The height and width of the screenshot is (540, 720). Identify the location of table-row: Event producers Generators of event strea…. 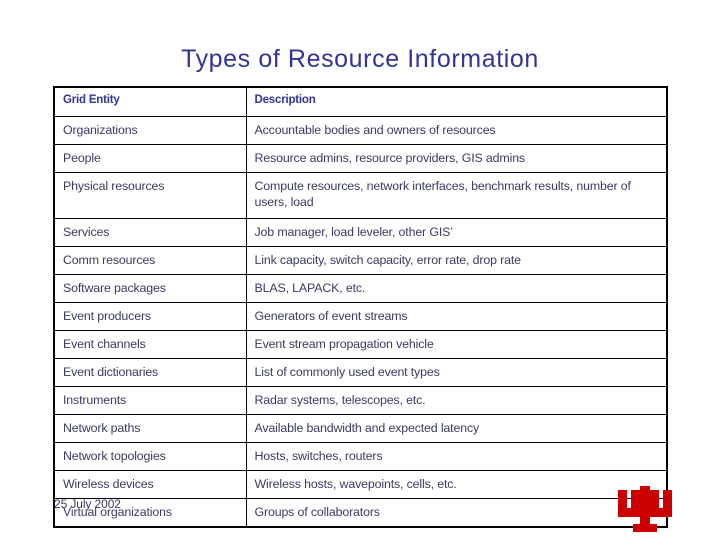
(360, 316).